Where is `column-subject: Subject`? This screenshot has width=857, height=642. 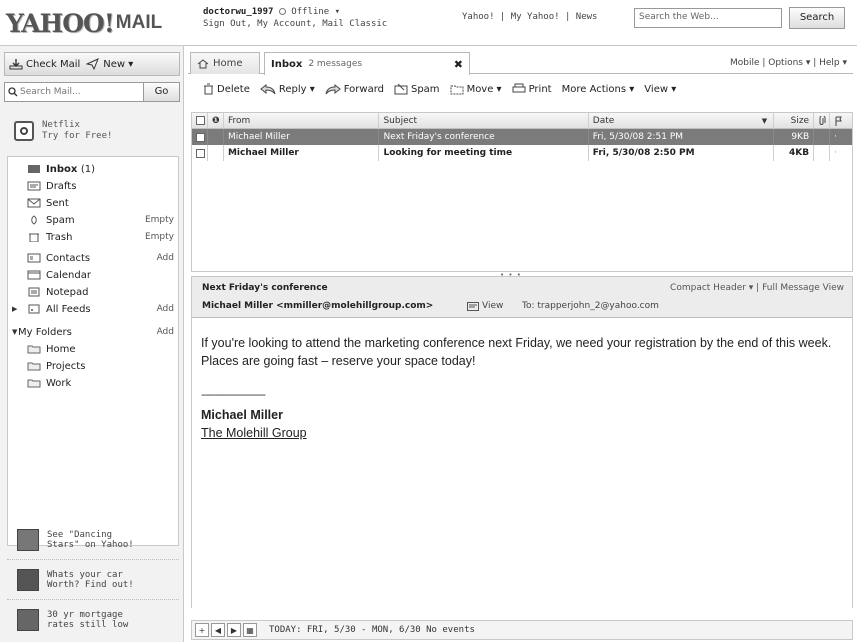
column-subject: Subject is located at coordinates (484, 120).